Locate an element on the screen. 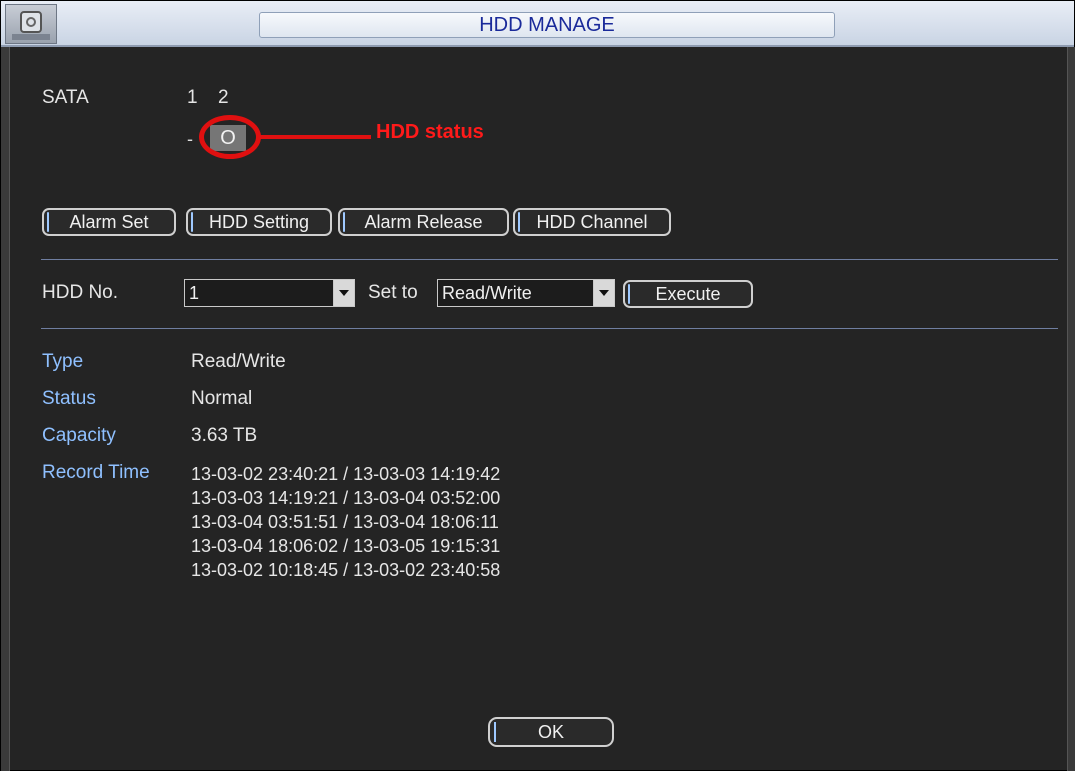 The height and width of the screenshot is (771, 1075). record-time-entry: 13-03-04 18:06:02 / 13-03-05 19:15:31 is located at coordinates (346, 546).